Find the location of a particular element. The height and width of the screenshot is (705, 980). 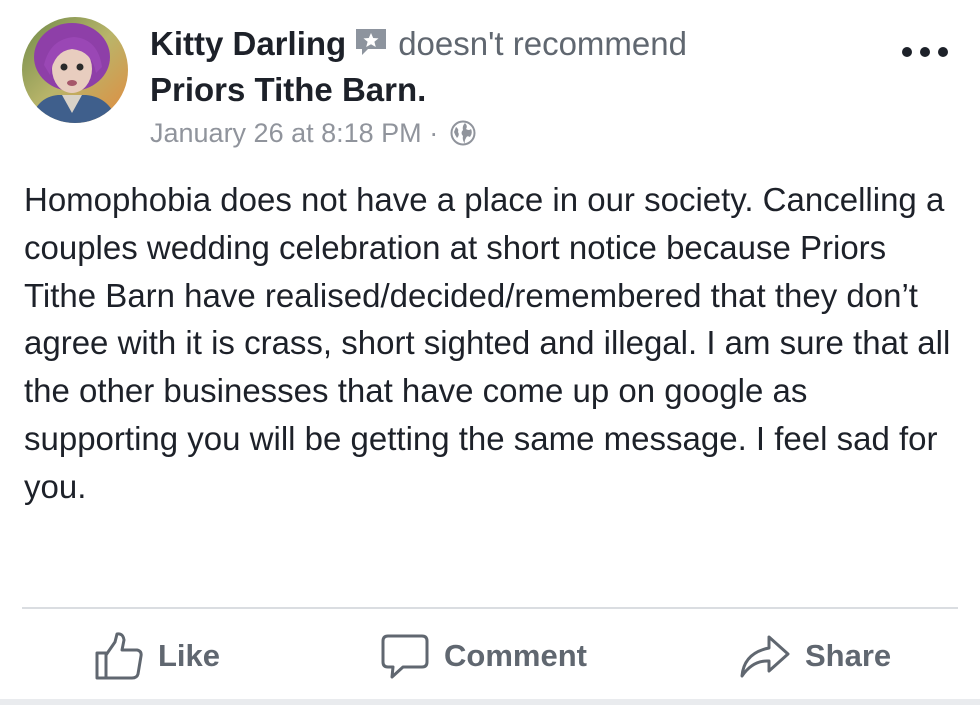

recommendation-flag-icon is located at coordinates (371, 46).